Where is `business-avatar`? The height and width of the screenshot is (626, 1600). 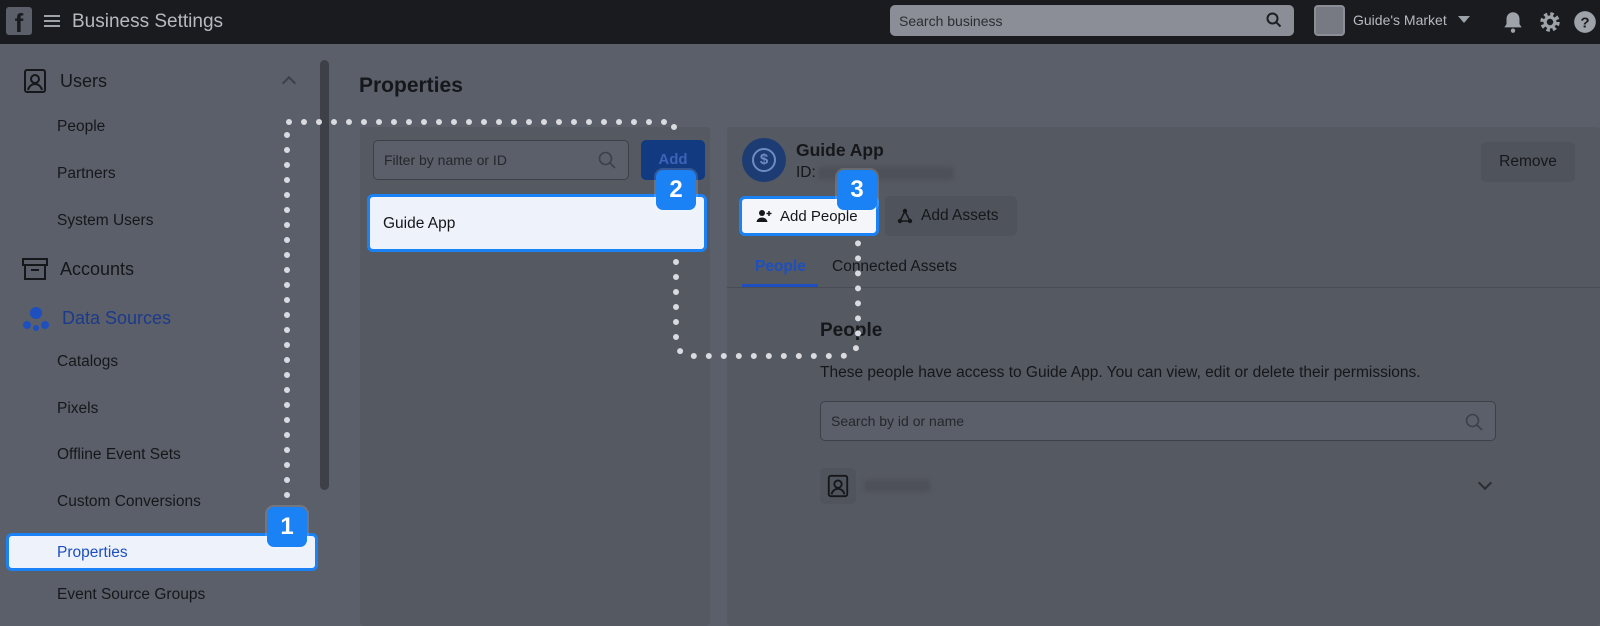
business-avatar is located at coordinates (1329, 20).